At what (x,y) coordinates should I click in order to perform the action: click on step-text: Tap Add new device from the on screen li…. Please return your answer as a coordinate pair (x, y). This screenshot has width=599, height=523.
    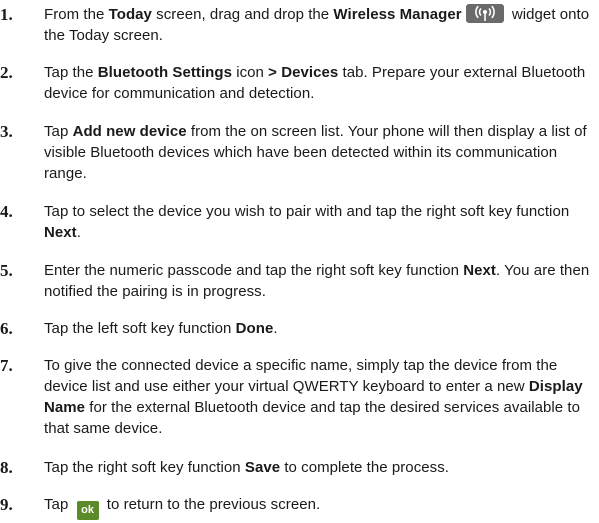
    Looking at the image, I should click on (320, 152).